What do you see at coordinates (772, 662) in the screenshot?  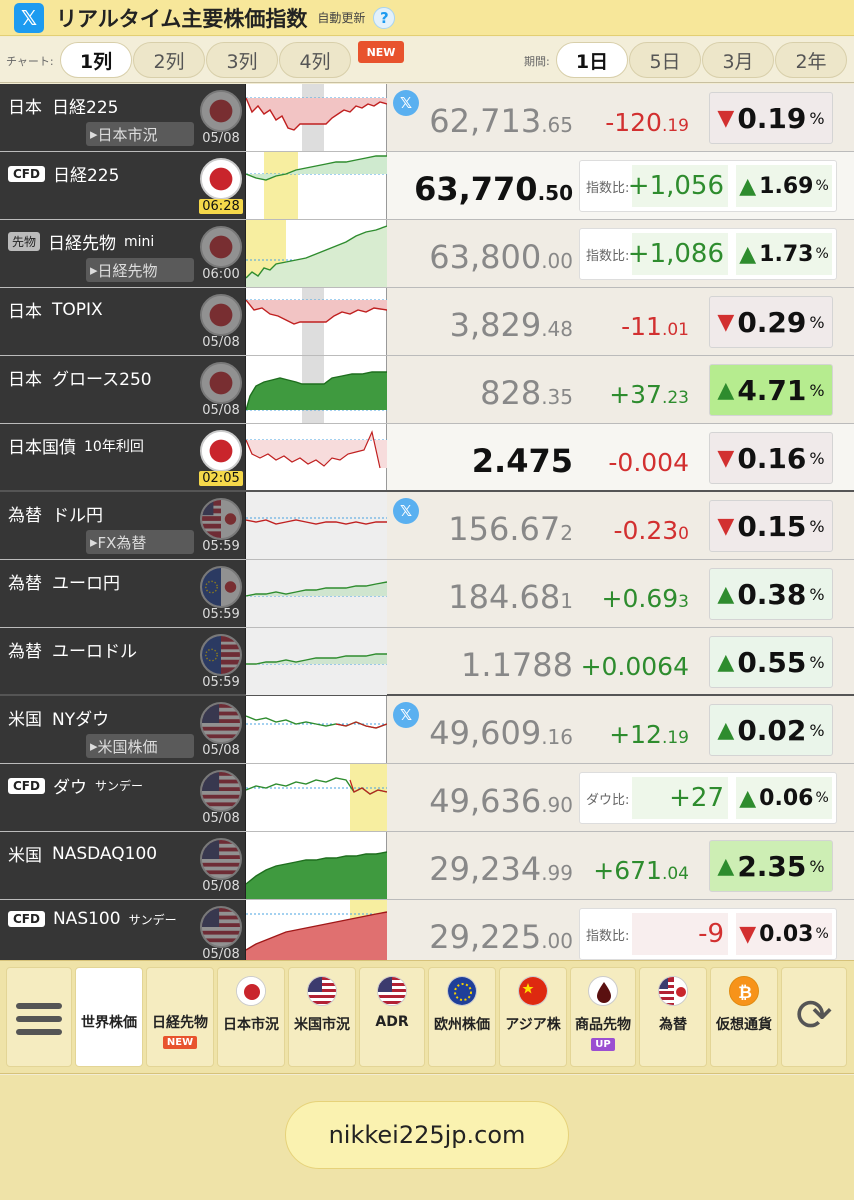 I see `percent-value: 0.55` at bounding box center [772, 662].